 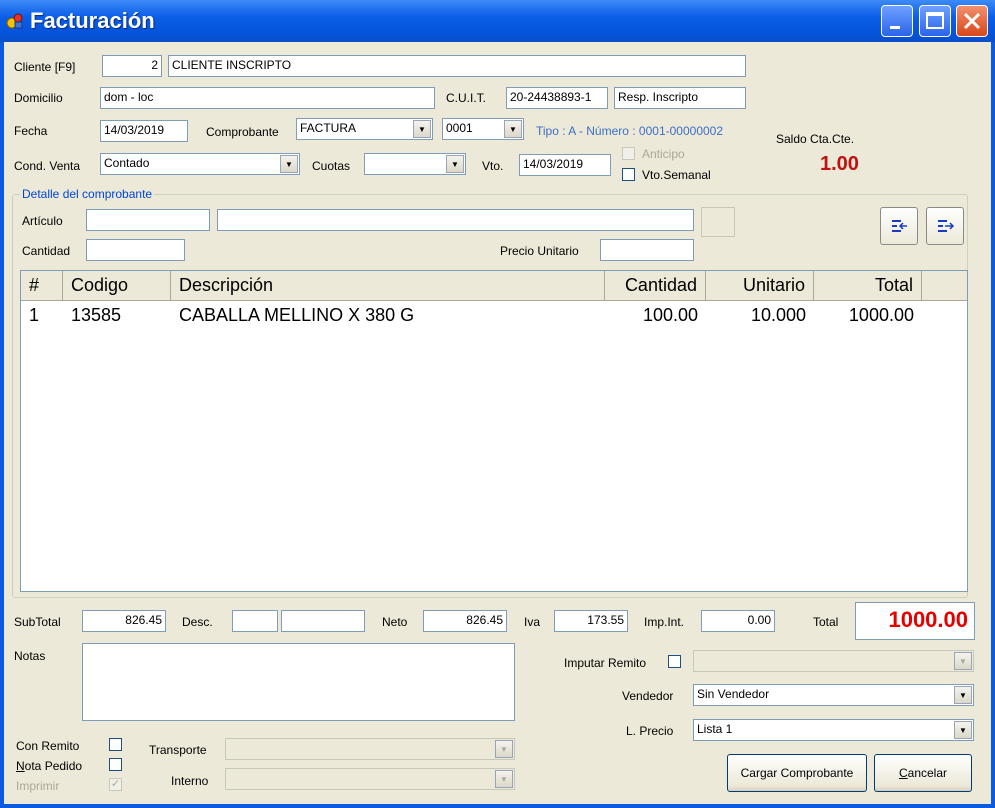 What do you see at coordinates (628, 153) in the screenshot?
I see `anticipo-checkbox` at bounding box center [628, 153].